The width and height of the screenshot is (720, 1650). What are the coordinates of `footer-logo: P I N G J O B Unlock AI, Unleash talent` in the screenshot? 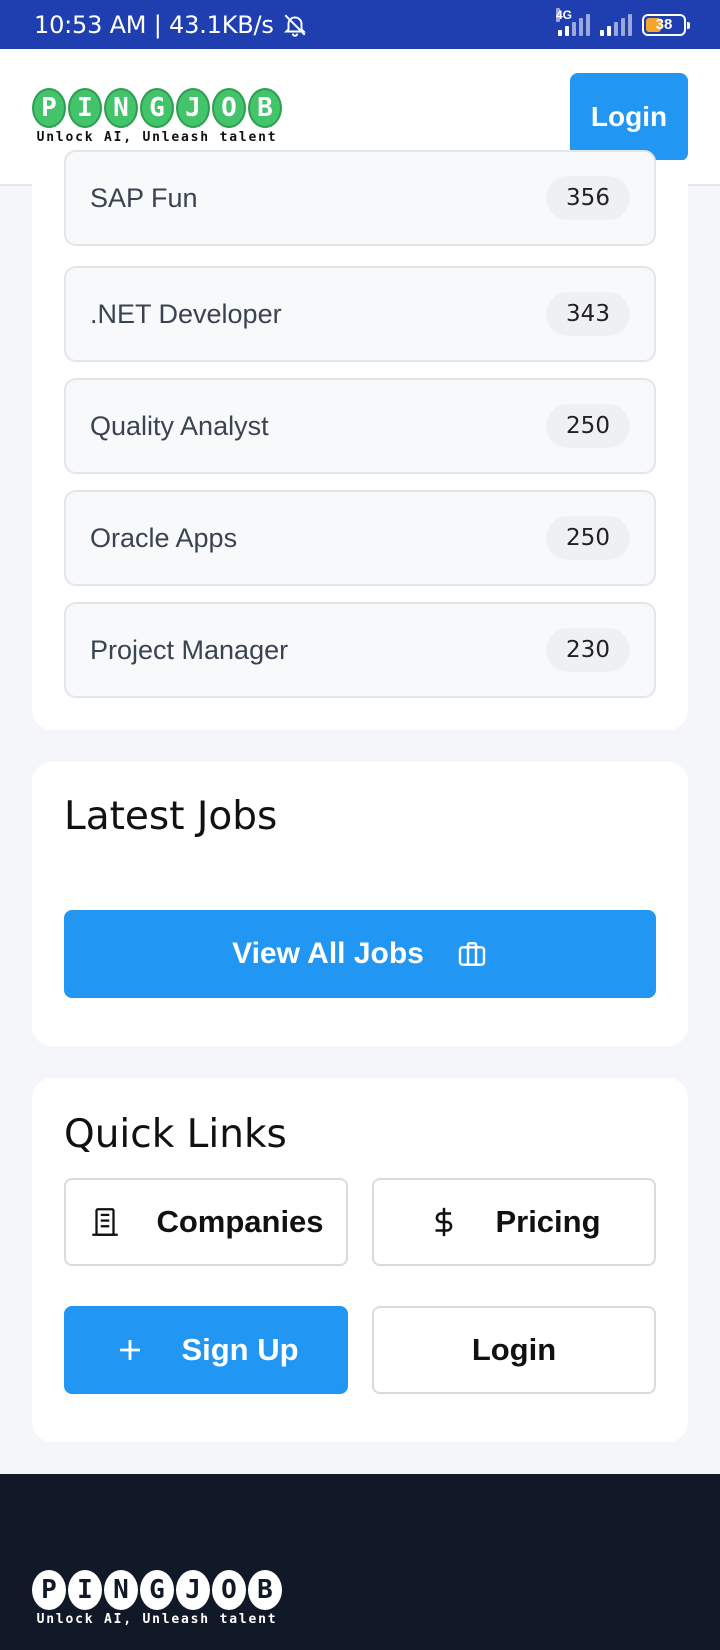 It's located at (157, 1598).